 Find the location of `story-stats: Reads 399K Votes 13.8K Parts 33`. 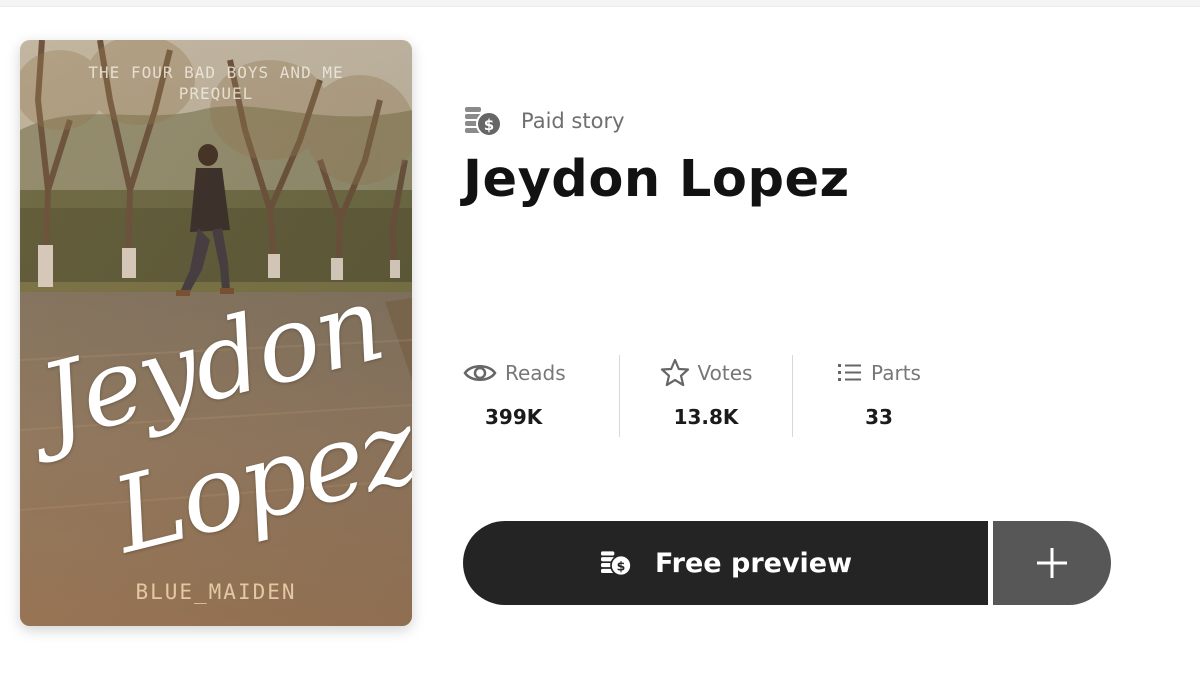

story-stats: Reads 399K Votes 13.8K Parts 33 is located at coordinates (706, 397).